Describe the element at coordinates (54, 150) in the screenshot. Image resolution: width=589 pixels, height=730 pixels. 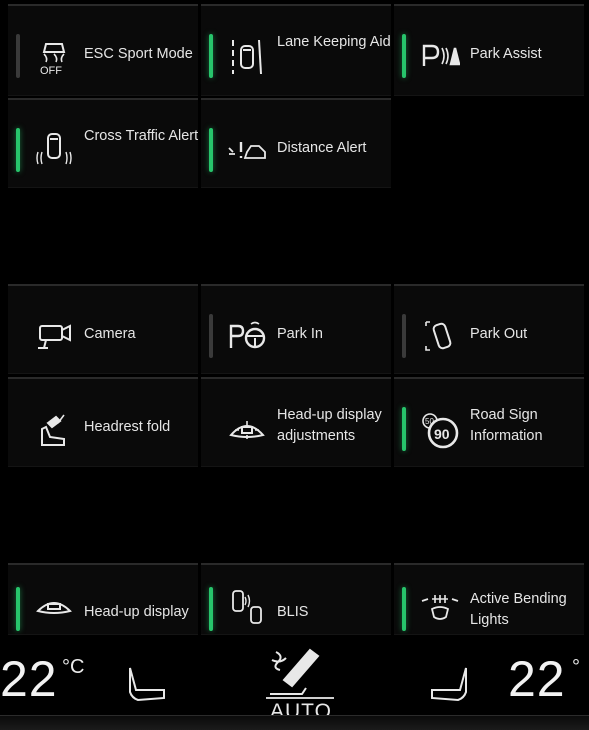
I see `cross-traffic-icon` at that location.